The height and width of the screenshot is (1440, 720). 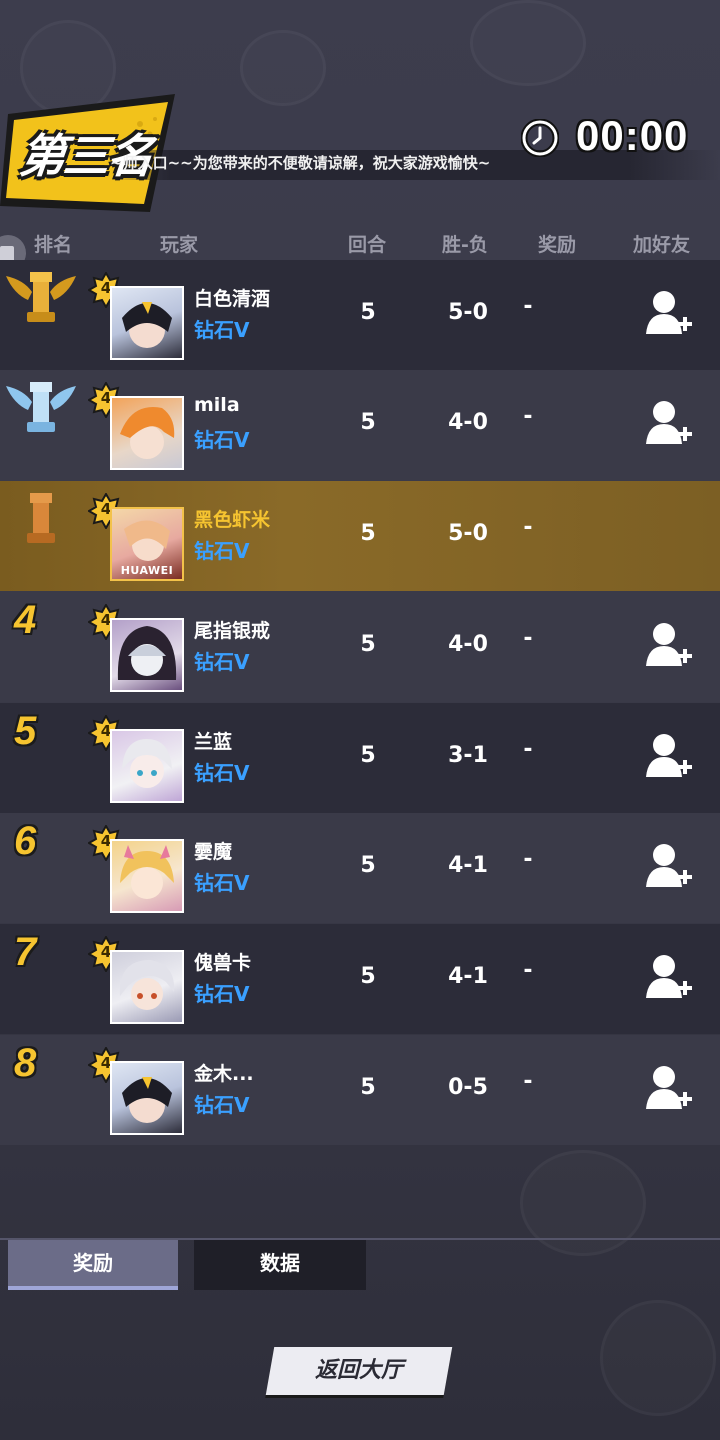 I want to click on win-loss-value: 3-1, so click(x=468, y=755).